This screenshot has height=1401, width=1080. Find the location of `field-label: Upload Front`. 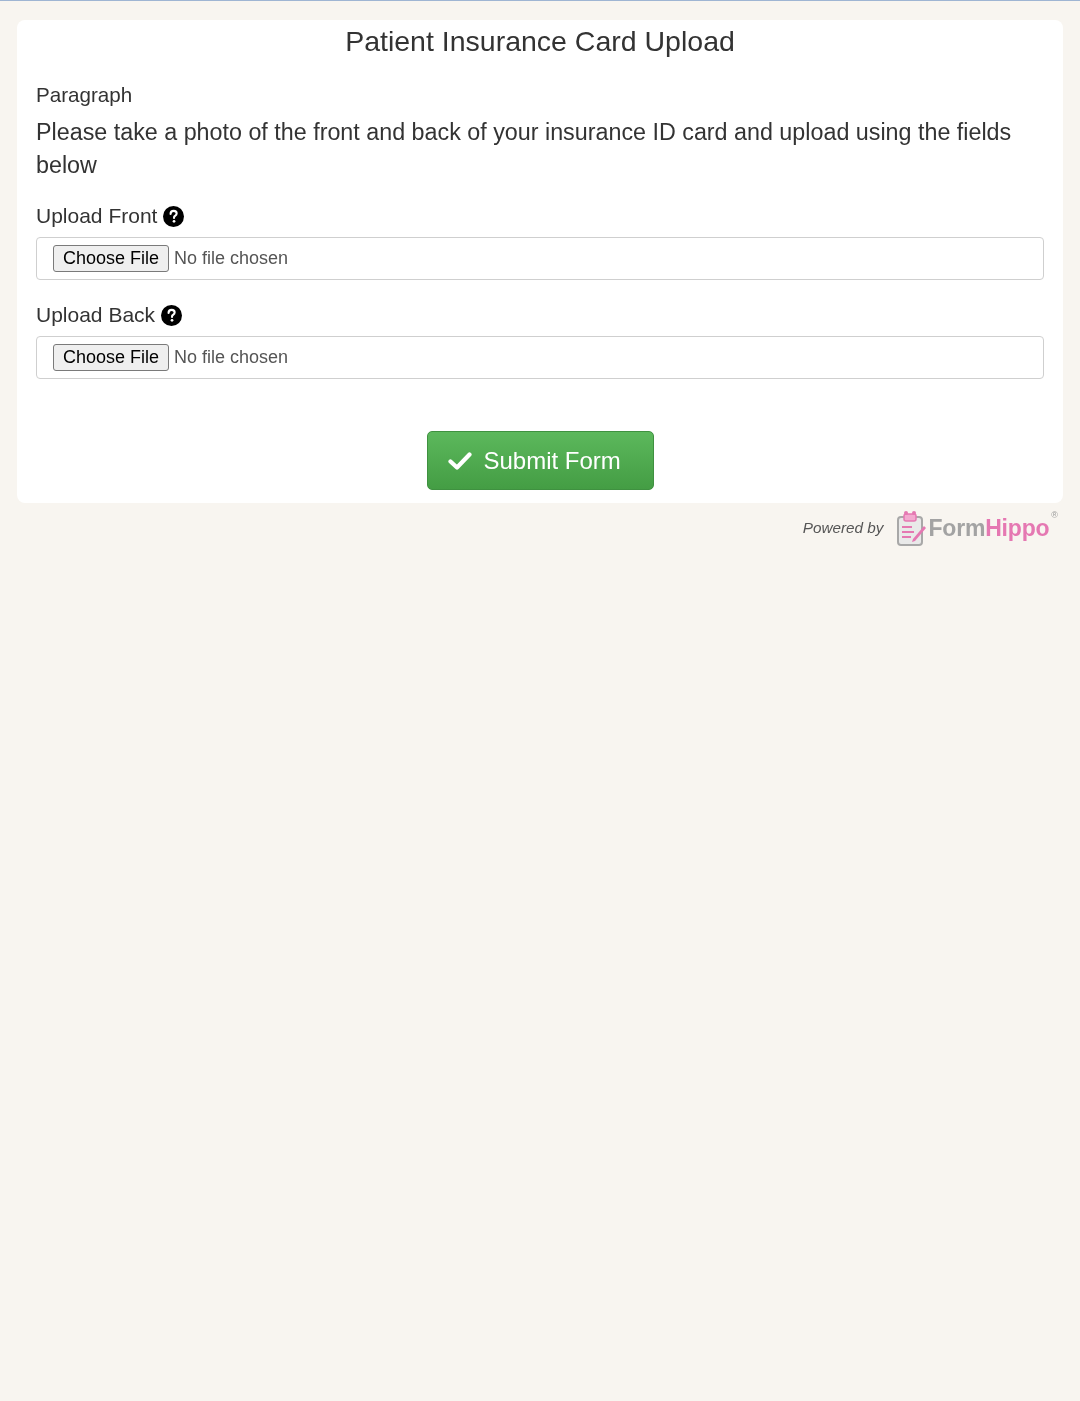

field-label: Upload Front is located at coordinates (97, 216).